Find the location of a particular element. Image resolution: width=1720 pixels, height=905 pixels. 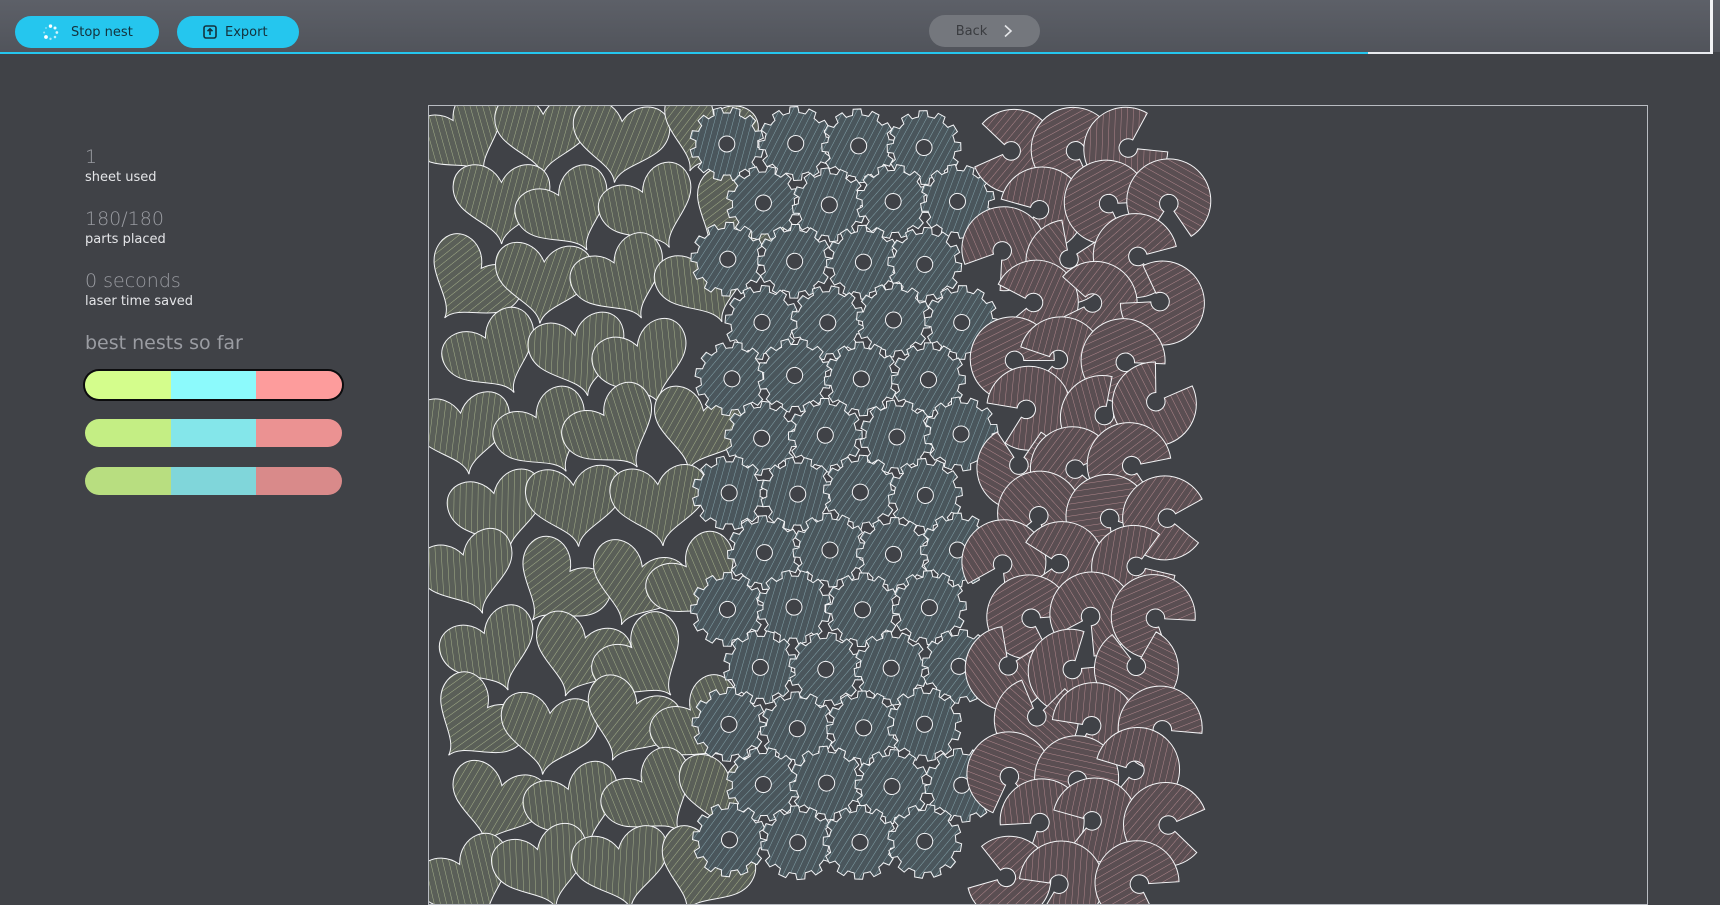

best-nests-list is located at coordinates (220, 433).